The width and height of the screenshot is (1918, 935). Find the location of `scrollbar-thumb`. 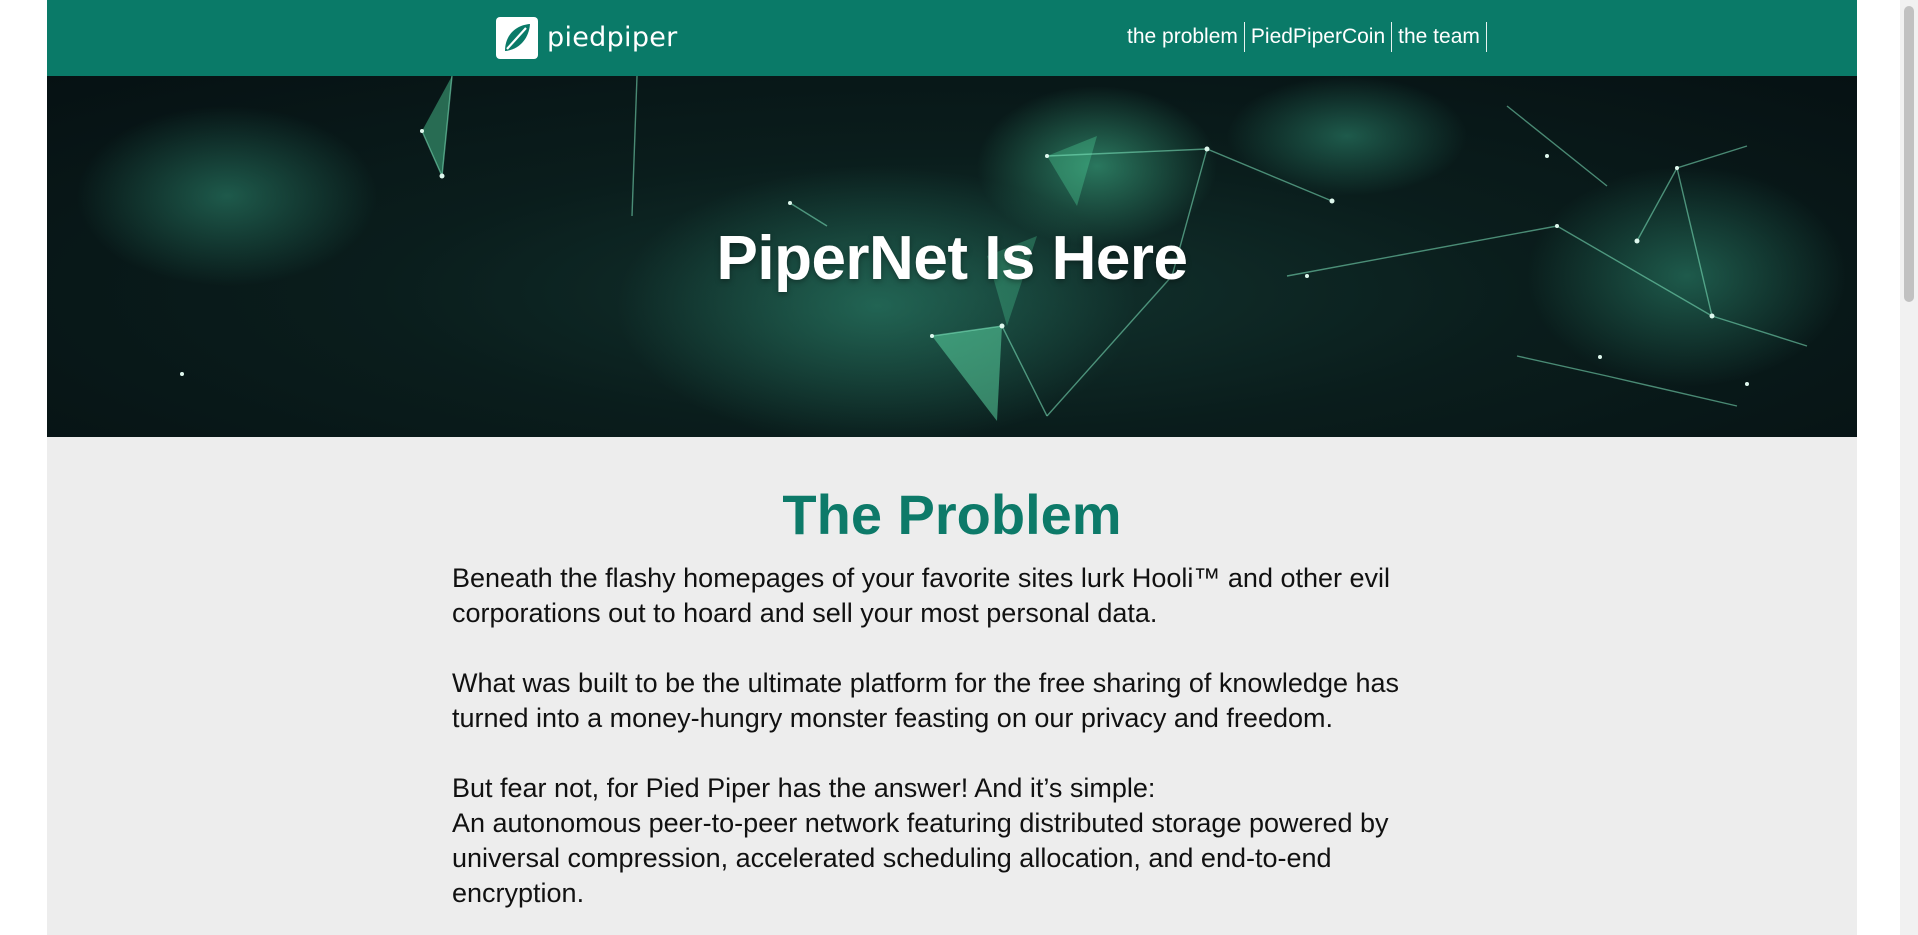

scrollbar-thumb is located at coordinates (1909, 154).